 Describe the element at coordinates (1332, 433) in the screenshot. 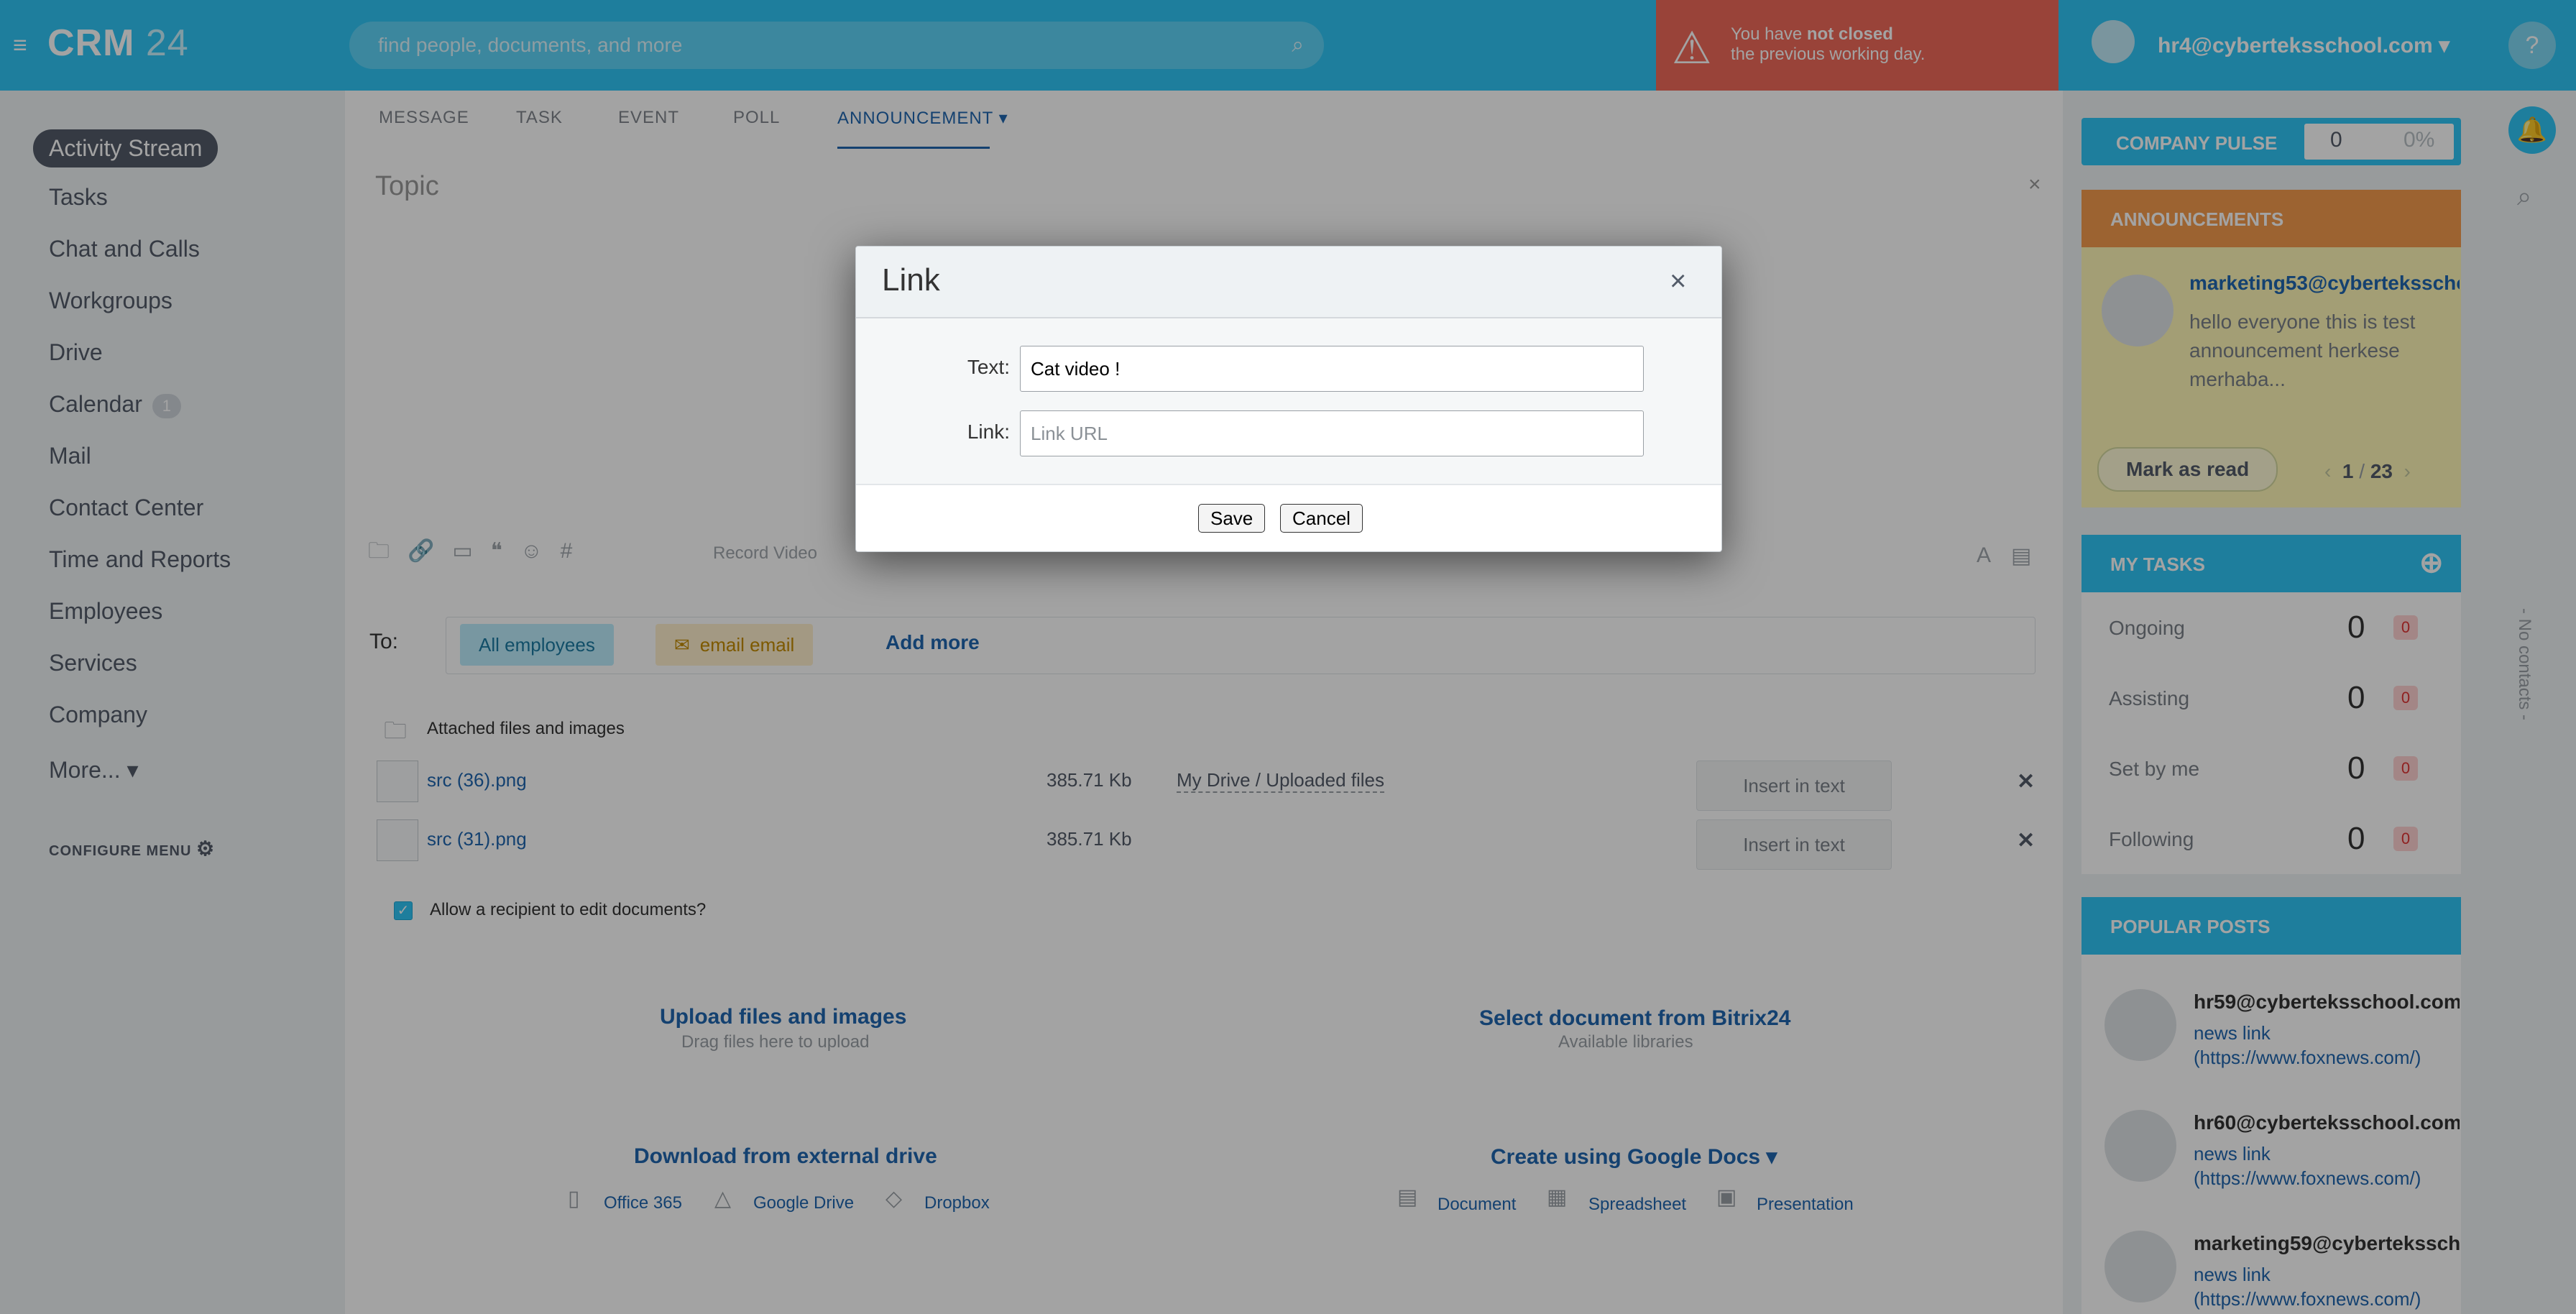

I see `link-url-input` at that location.